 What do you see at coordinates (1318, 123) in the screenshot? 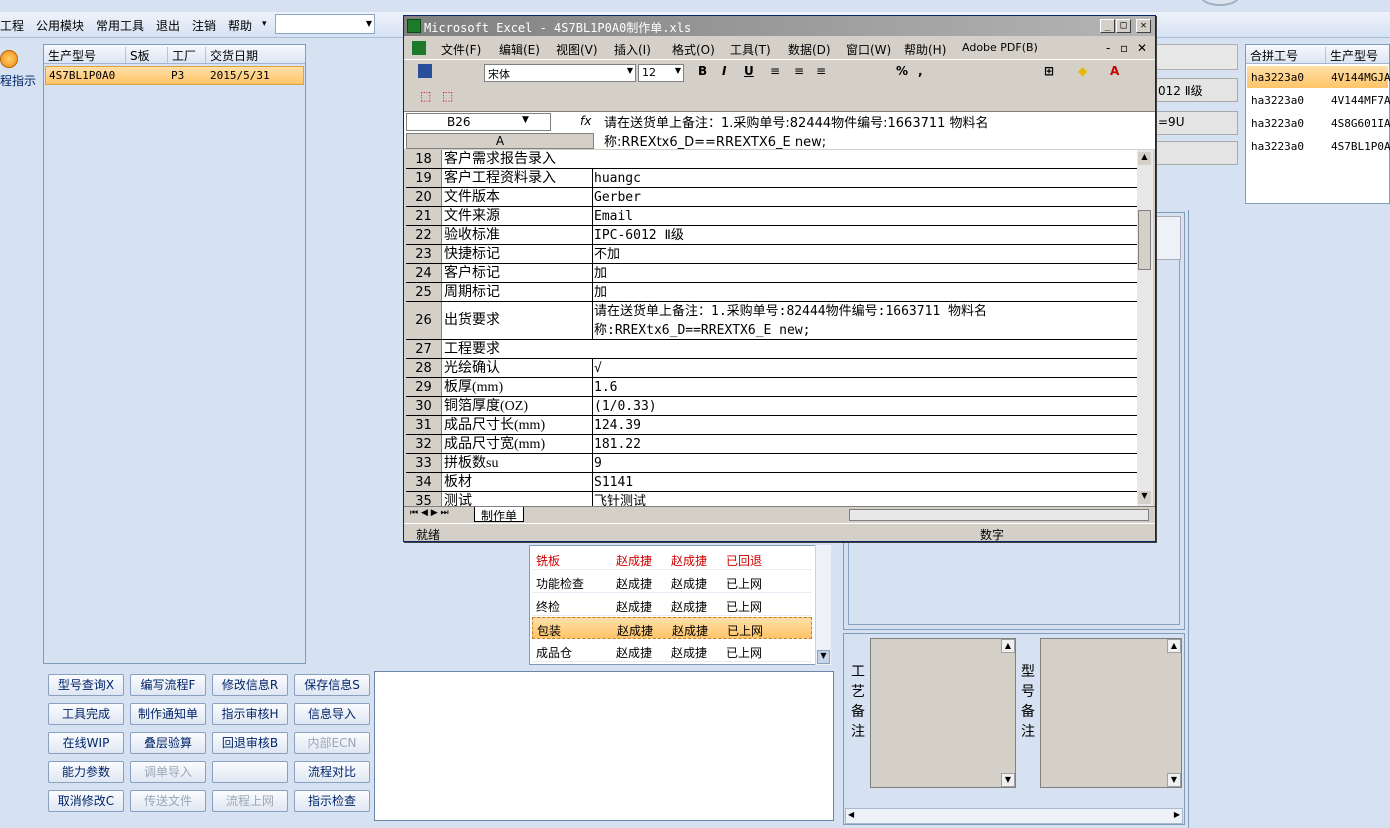
I see `table-row: ha3223a0 4S8G601IA` at bounding box center [1318, 123].